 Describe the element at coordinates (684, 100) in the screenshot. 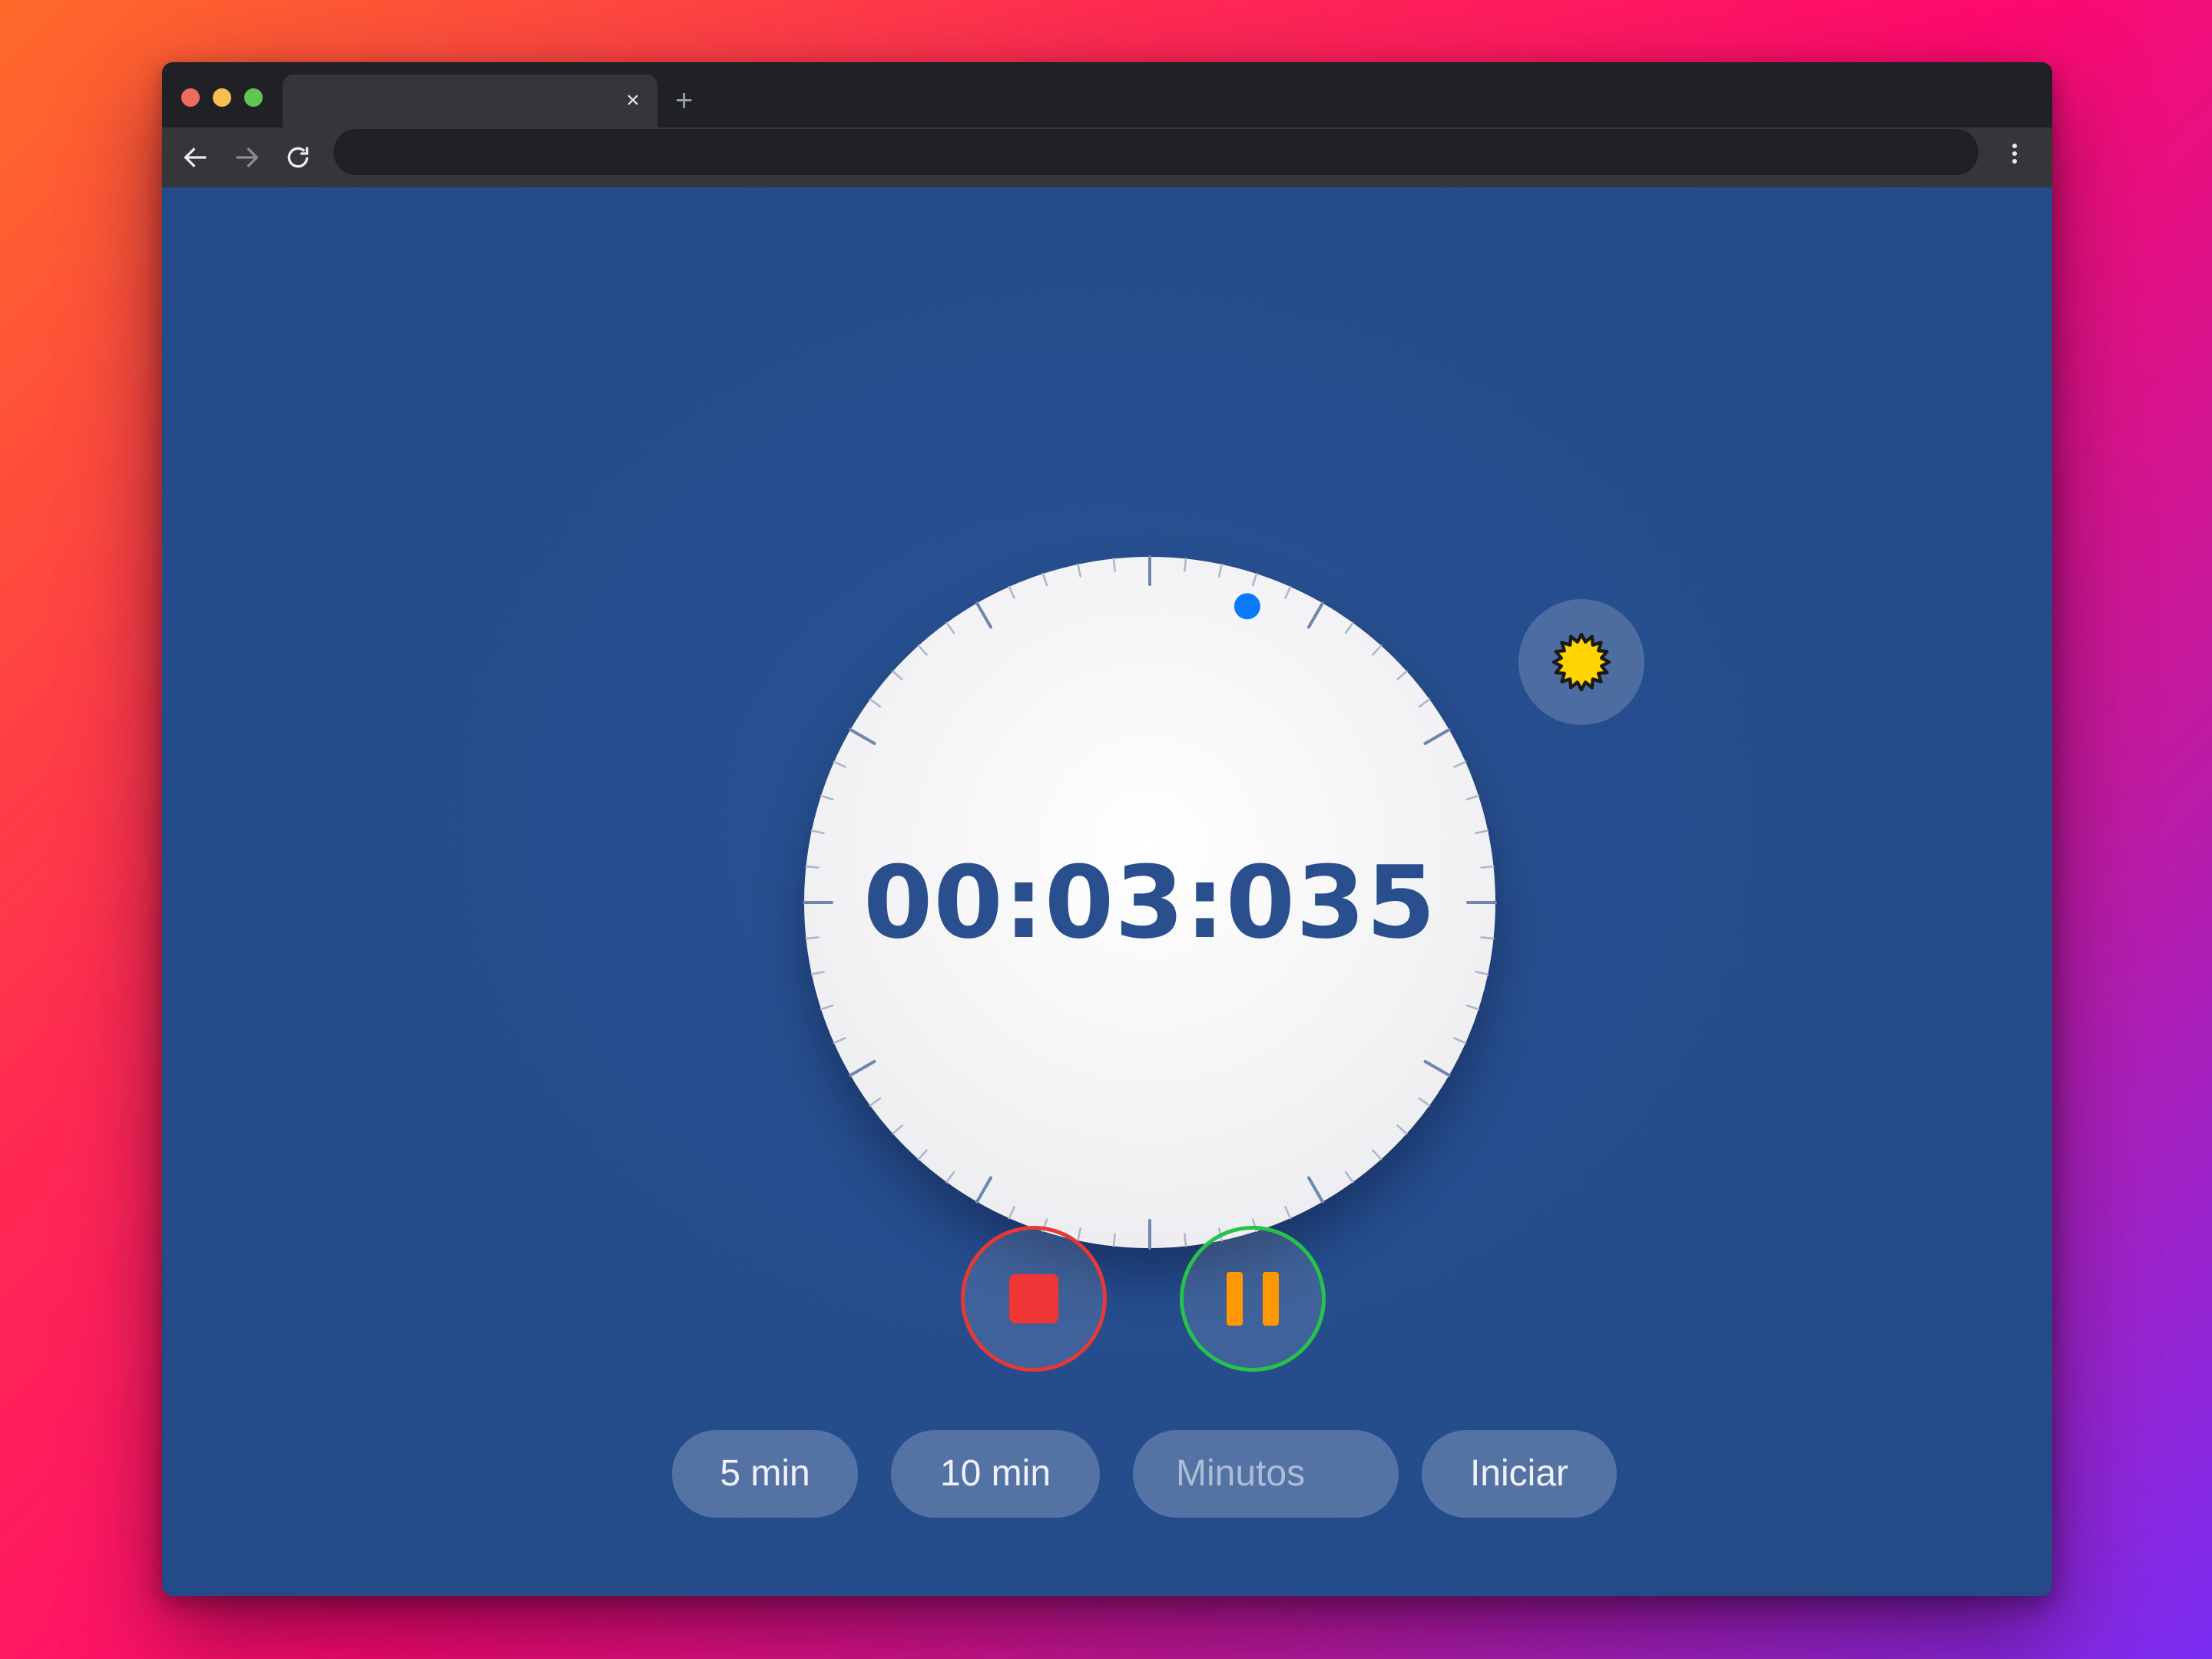

I see `new-tab-button: +` at that location.